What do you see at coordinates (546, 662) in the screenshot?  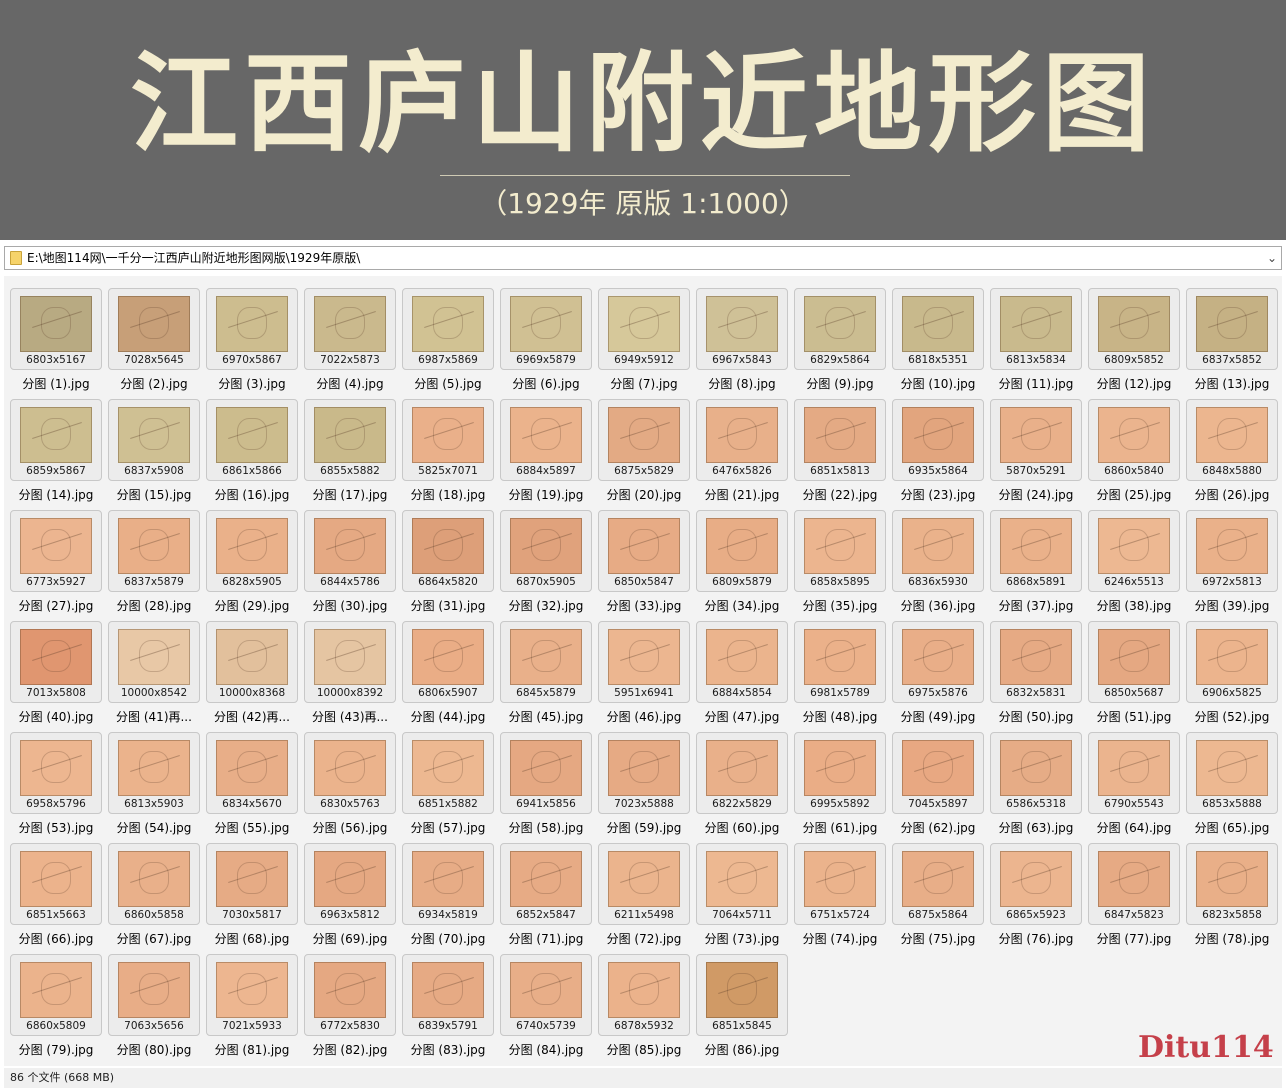 I see `file-thumbnail: 6845x5879` at bounding box center [546, 662].